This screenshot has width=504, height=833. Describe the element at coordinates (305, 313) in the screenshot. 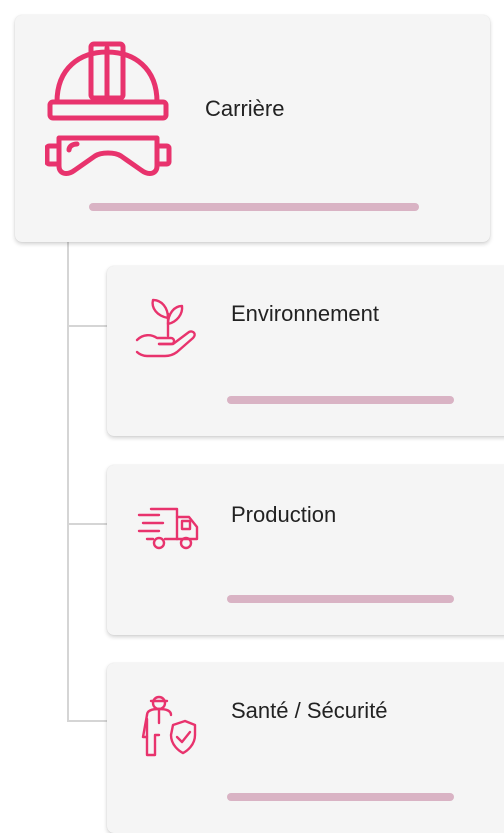

I see `node-label: Environnement` at that location.